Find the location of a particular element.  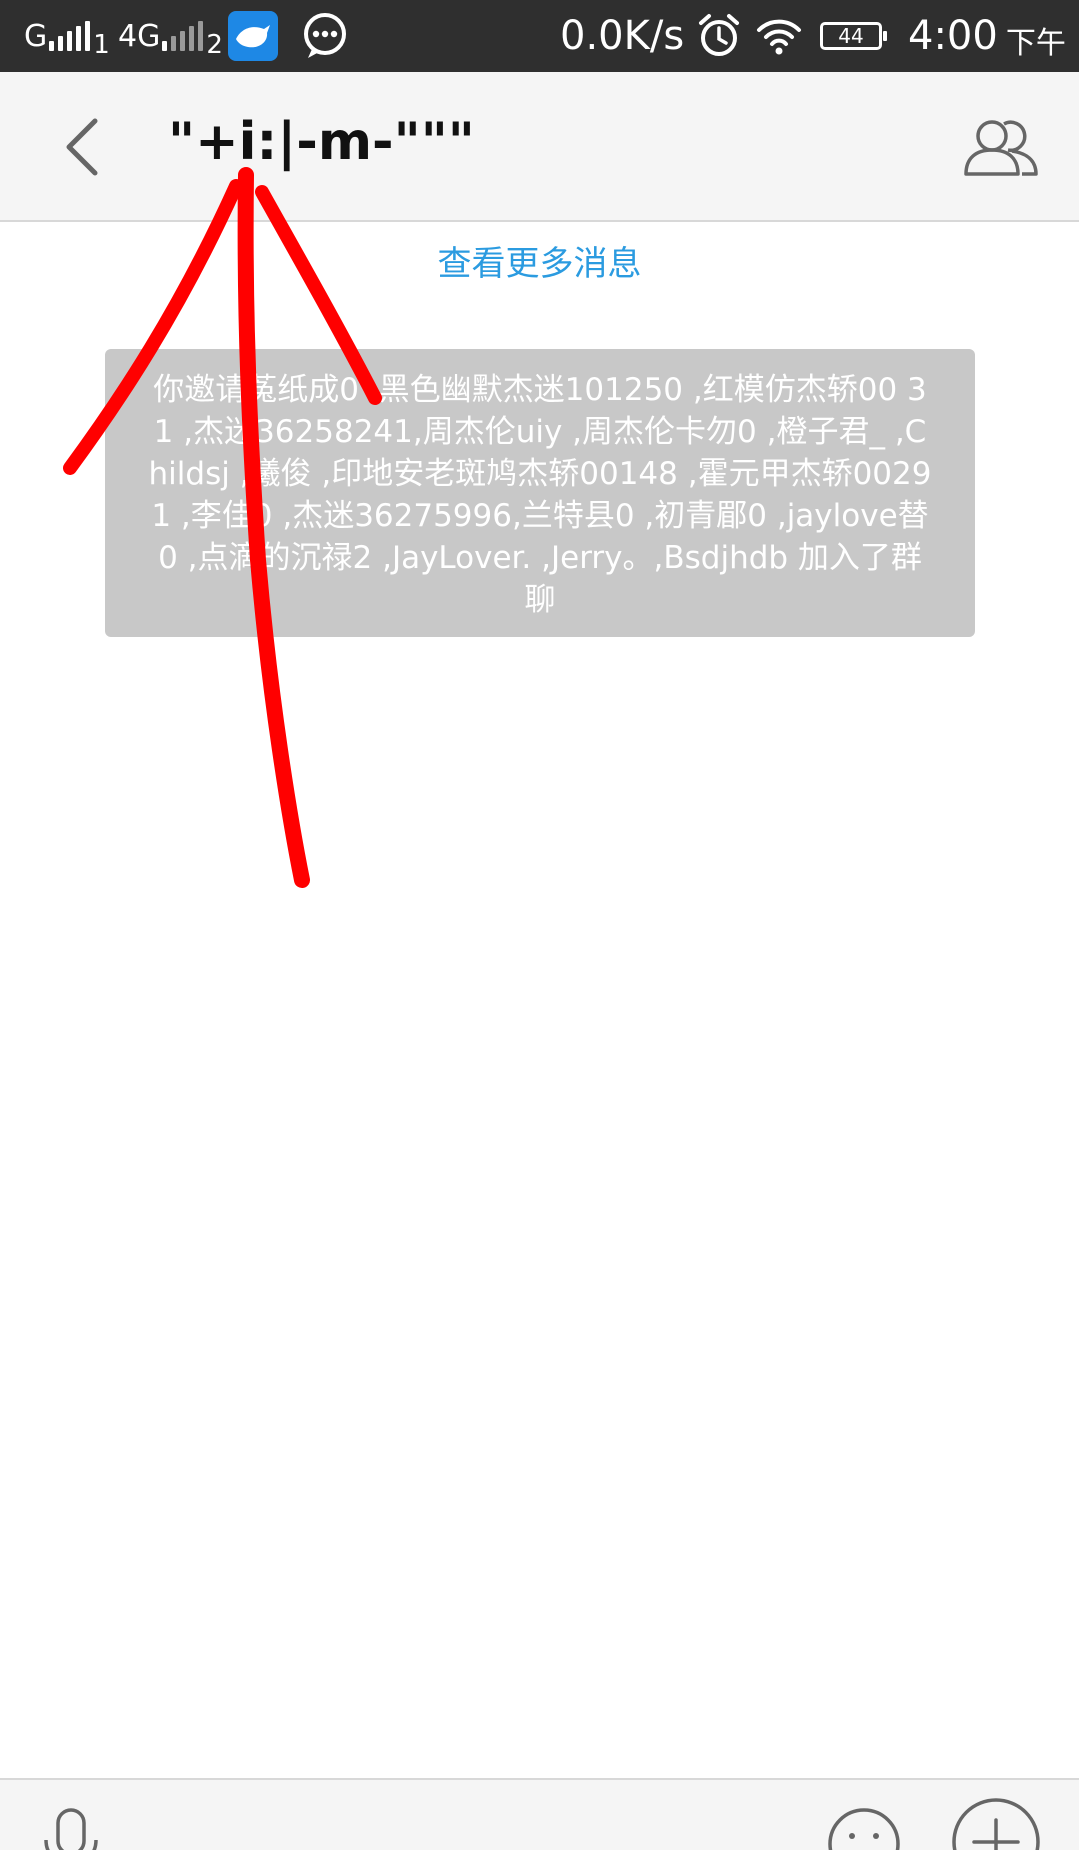

wifi-icon is located at coordinates (779, 36).